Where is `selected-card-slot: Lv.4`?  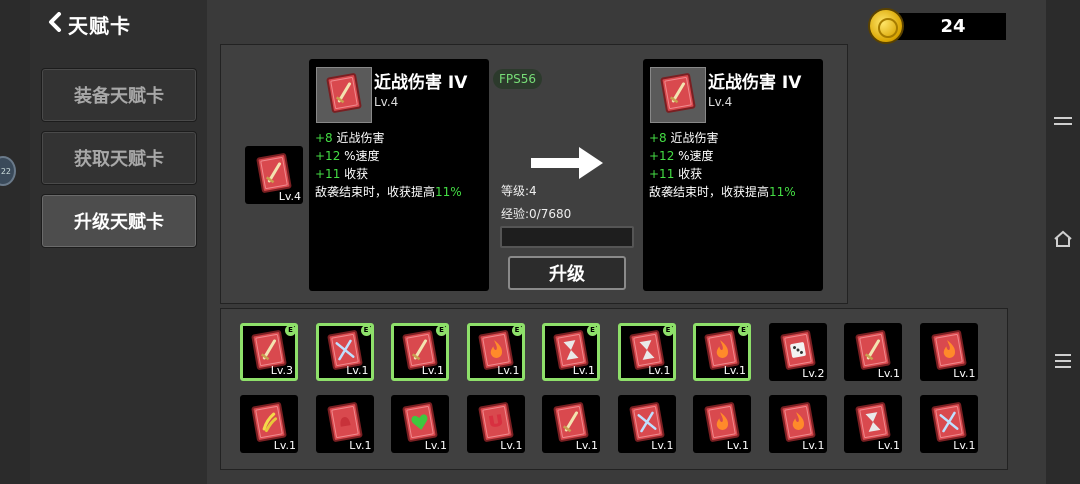
selected-card-slot: Lv.4 is located at coordinates (274, 175).